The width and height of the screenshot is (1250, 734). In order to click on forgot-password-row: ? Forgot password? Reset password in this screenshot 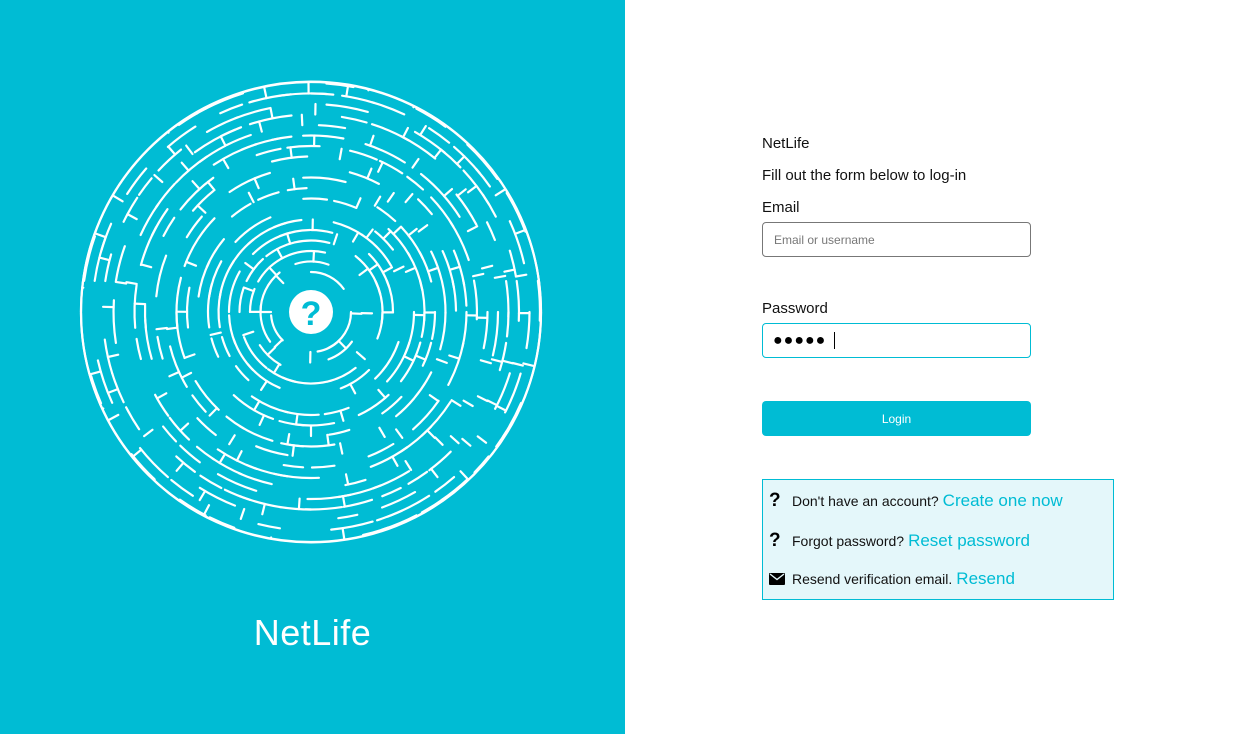, I will do `click(899, 541)`.